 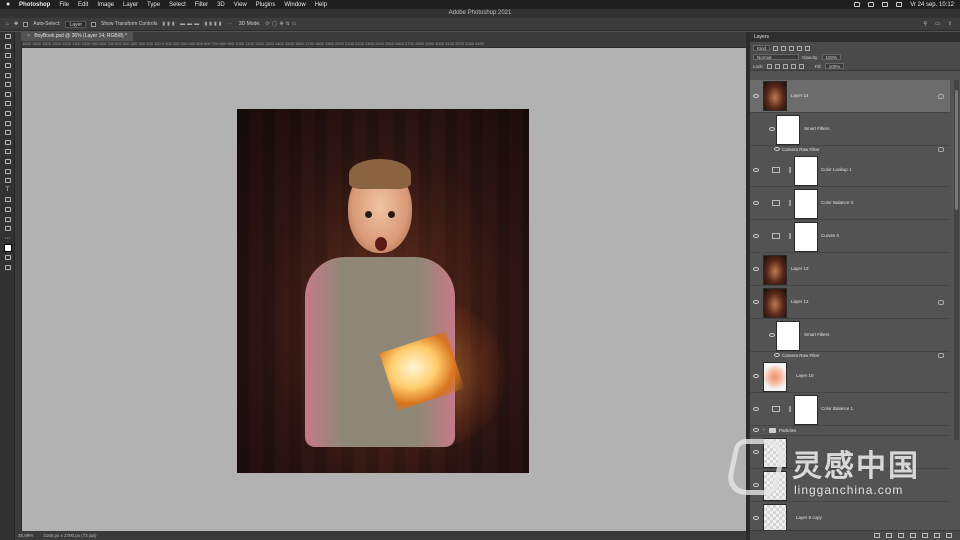 I want to click on opacity-field: 100%, so click(x=831, y=57).